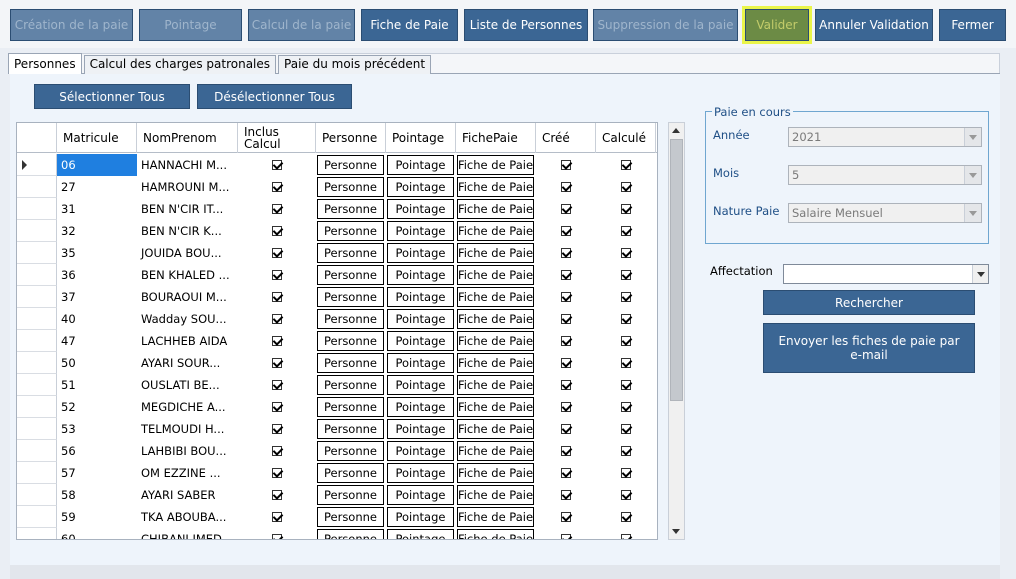 This screenshot has height=579, width=1016. What do you see at coordinates (71, 25) in the screenshot?
I see `creation-paie-button: Création de la paie` at bounding box center [71, 25].